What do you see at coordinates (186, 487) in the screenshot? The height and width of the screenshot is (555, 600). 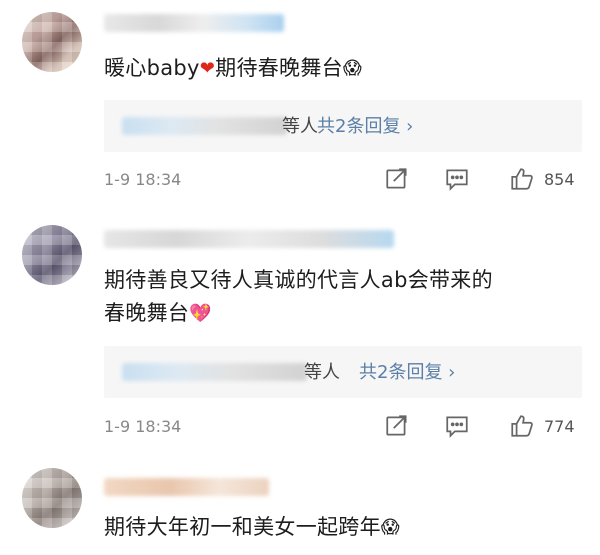 I see `username-blurred` at bounding box center [186, 487].